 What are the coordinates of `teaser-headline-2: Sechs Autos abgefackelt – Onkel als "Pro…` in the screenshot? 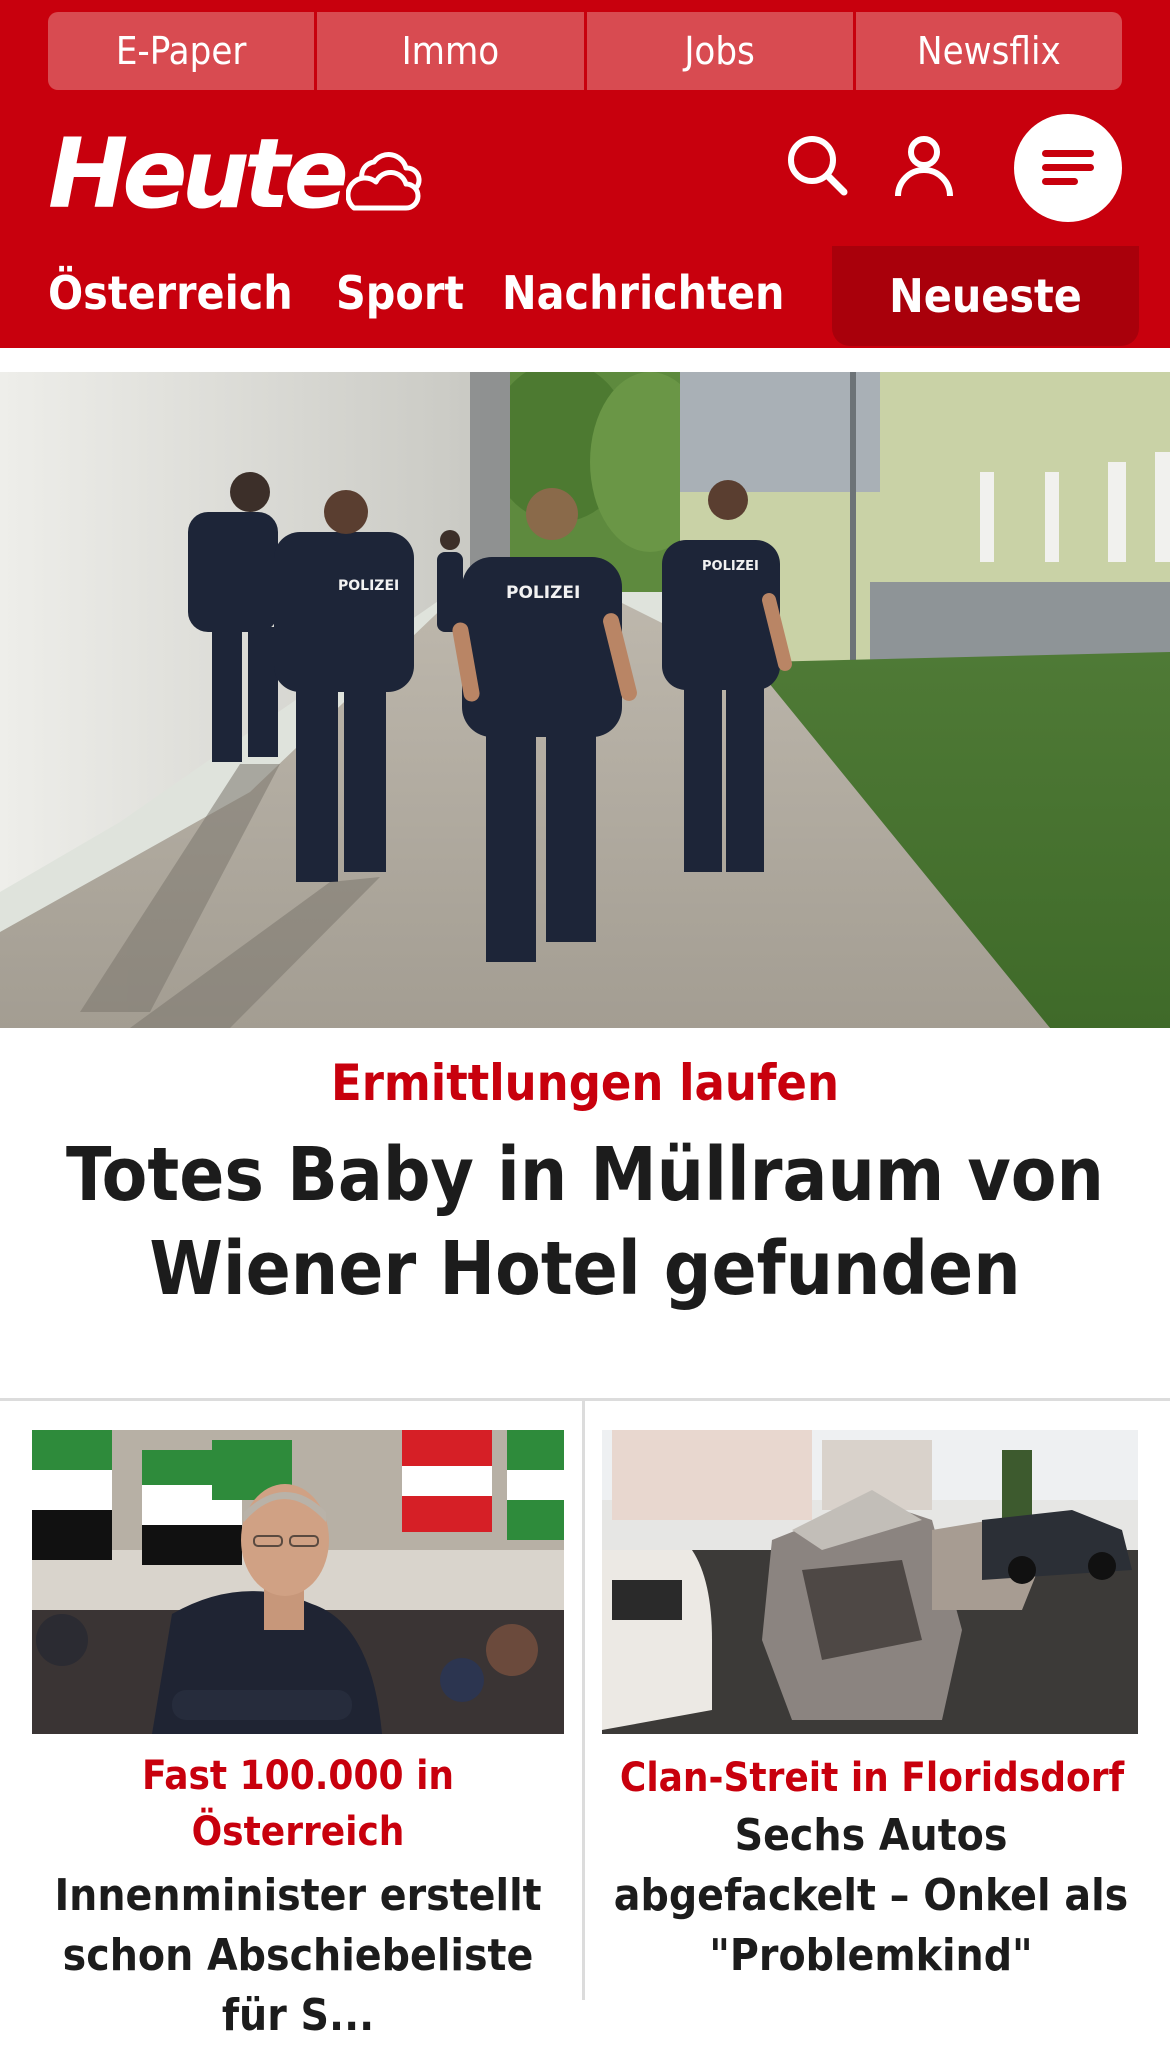 It's located at (871, 1896).